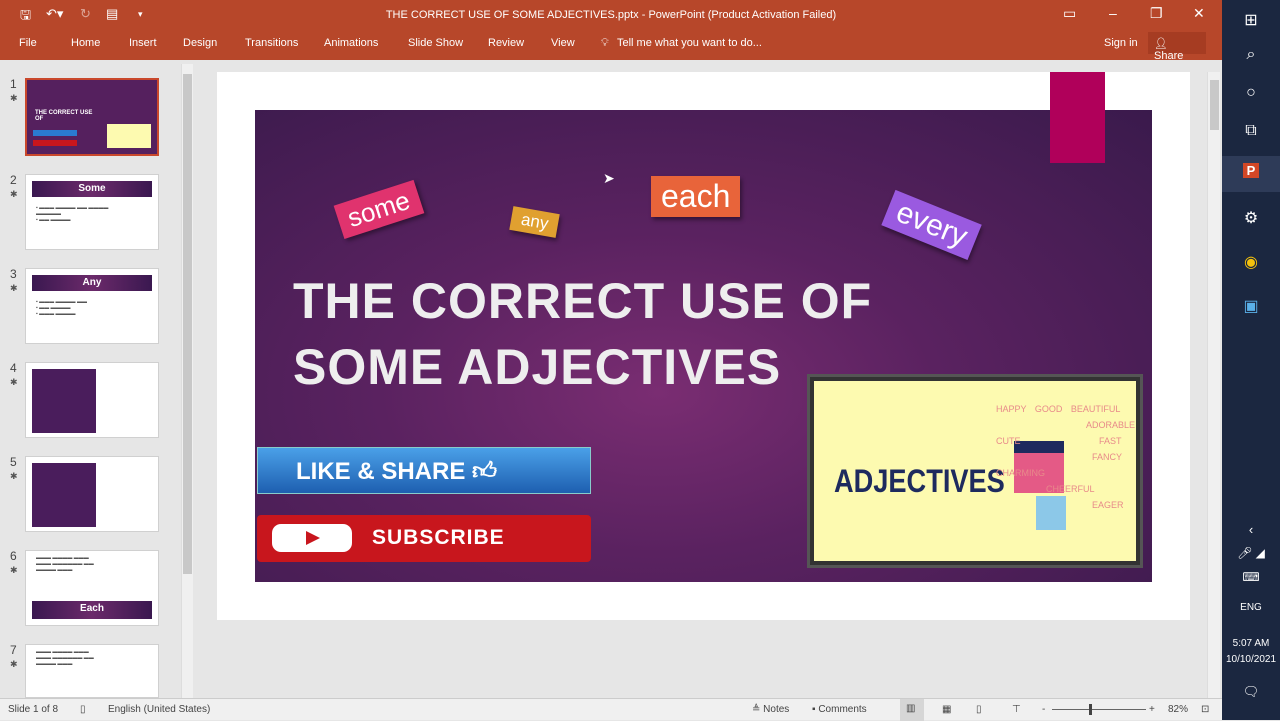  What do you see at coordinates (1177, 47) in the screenshot?
I see `share-button: 👤︎ Share` at bounding box center [1177, 47].